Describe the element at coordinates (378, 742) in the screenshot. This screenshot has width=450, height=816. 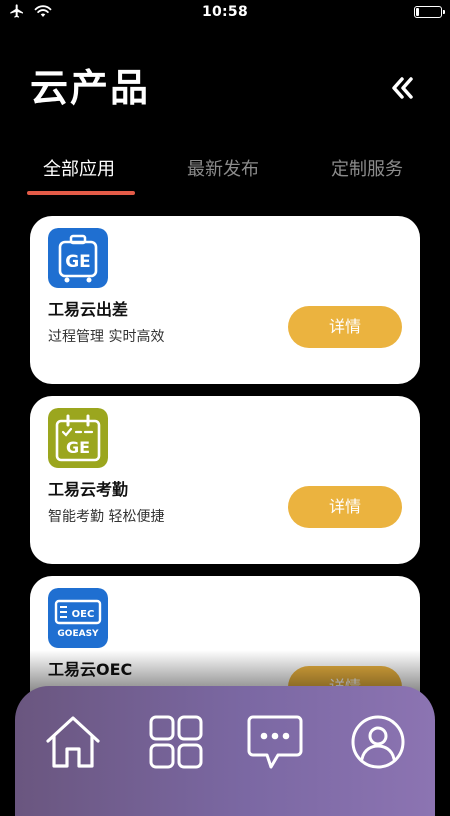
I see `profile-icon` at that location.